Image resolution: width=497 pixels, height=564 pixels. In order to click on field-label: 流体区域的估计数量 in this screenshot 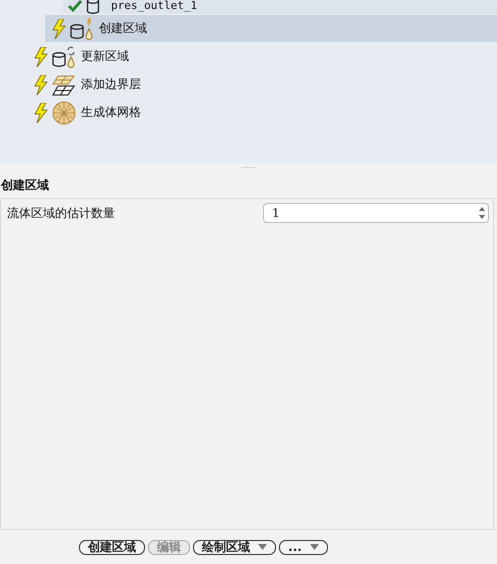, I will do `click(60, 213)`.